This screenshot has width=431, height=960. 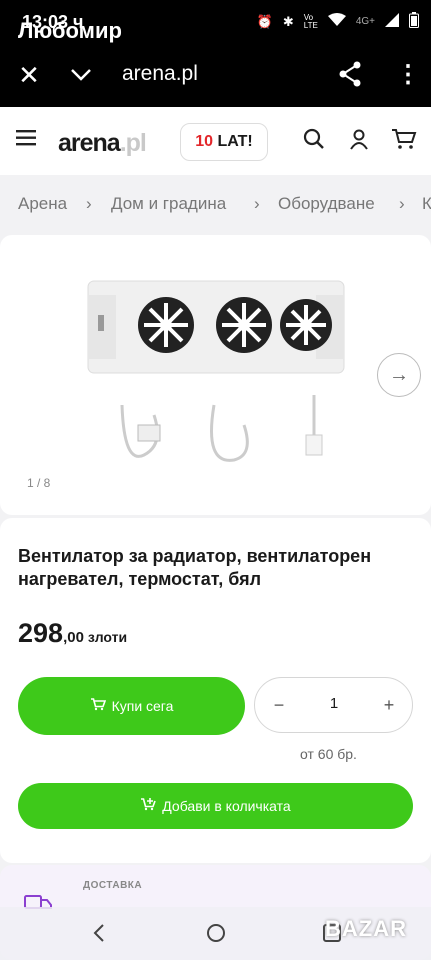 I want to click on notification-contact-name: Любомир, so click(x=70, y=30).